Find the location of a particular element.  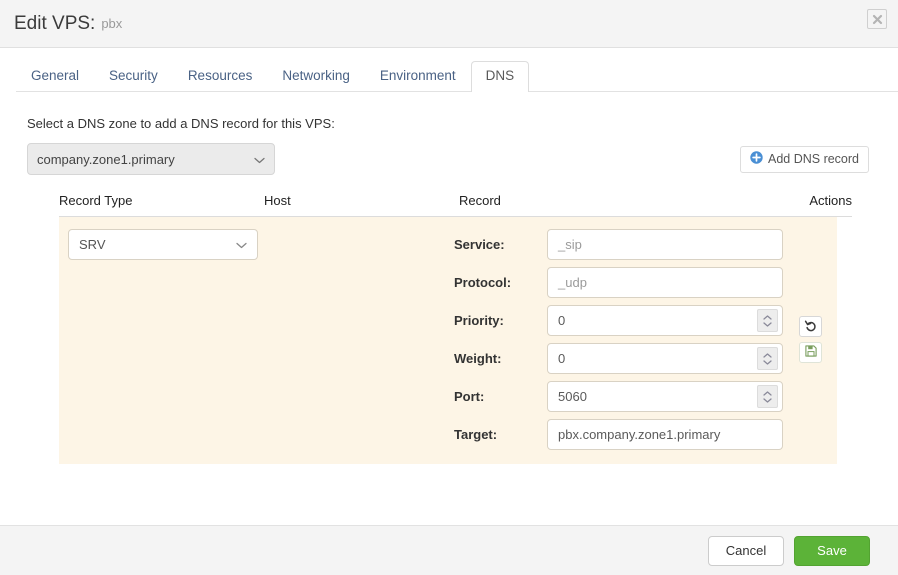

target-input: pbx.company.zone1.primary is located at coordinates (665, 434).